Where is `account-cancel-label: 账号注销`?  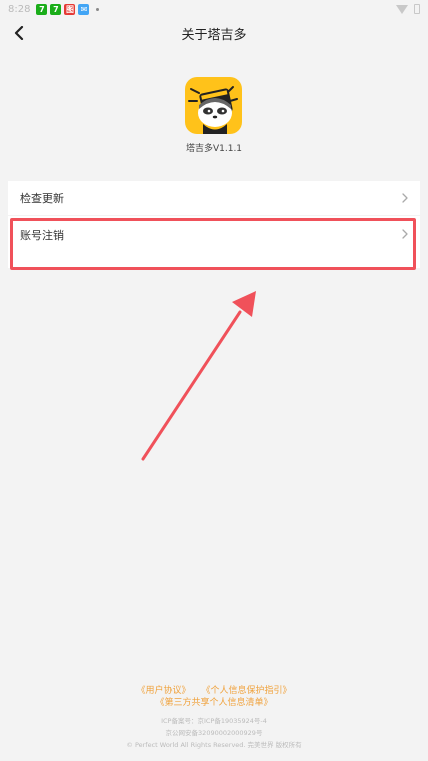 account-cancel-label: 账号注销 is located at coordinates (42, 235).